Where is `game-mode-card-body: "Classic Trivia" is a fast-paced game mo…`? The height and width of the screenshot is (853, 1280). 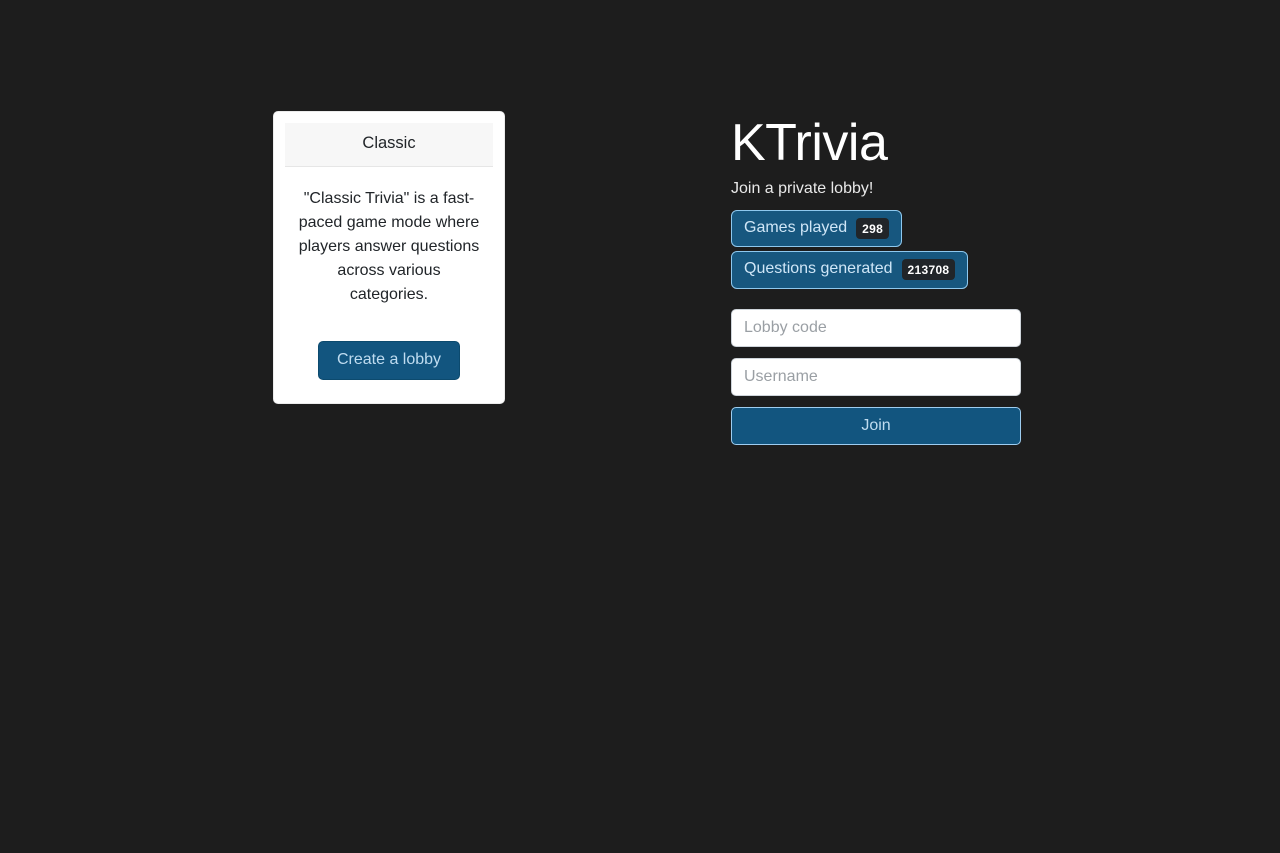 game-mode-card-body: "Classic Trivia" is a fast-paced game mo… is located at coordinates (389, 279).